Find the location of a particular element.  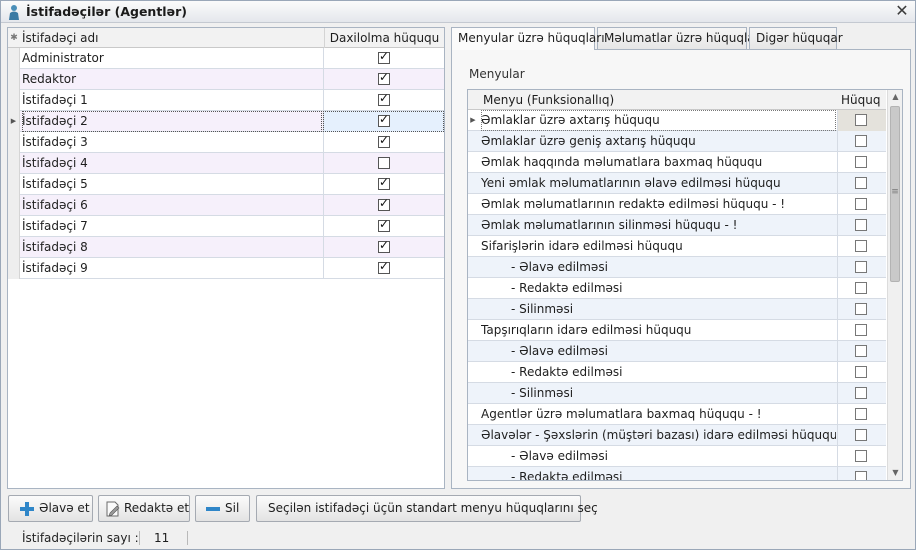

close-icon: ✕ is located at coordinates (902, 11).